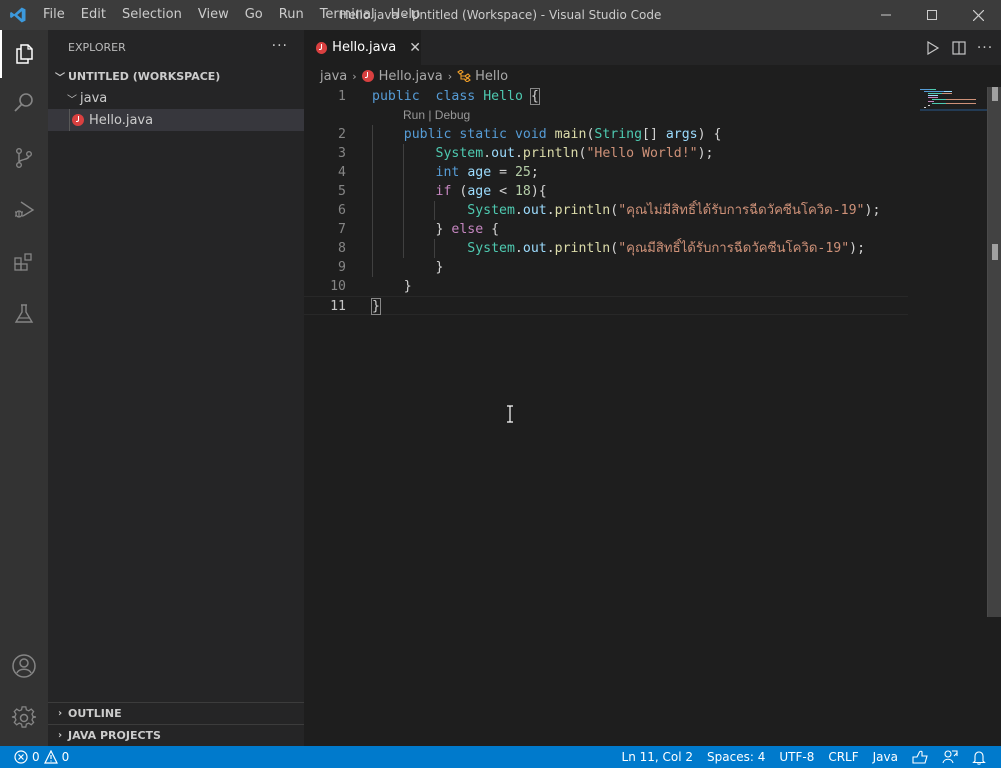 This screenshot has height=768, width=1001. I want to click on tab-bar: Hello.java ✕ ···, so click(652, 47).